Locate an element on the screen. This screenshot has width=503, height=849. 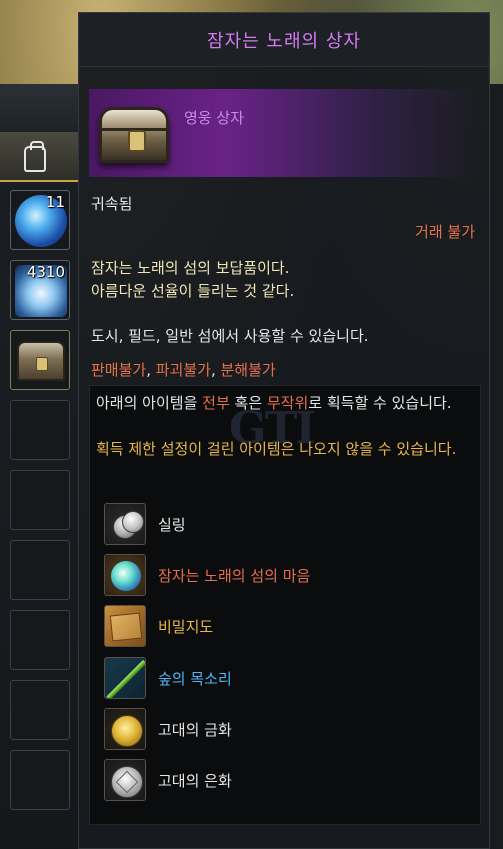
reward-name: 실링 is located at coordinates (172, 524).